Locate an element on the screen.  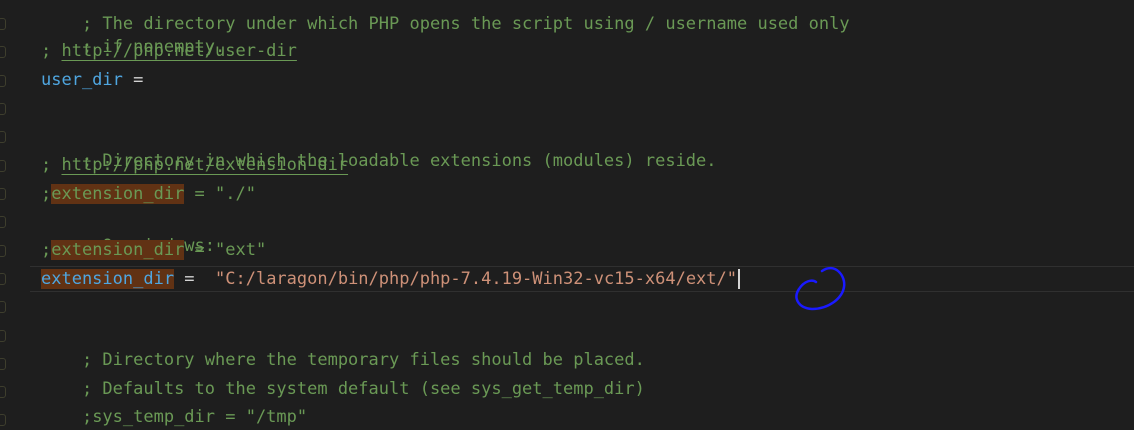
code-line-extdir-commented-2: ;extension_dir = "ext" is located at coordinates (153, 250).